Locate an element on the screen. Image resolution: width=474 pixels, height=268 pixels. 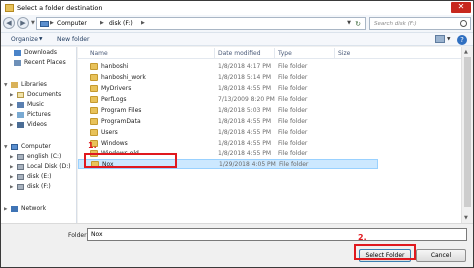
file-row: ProgramData 1/8/2018 4:55 PM File folder is located at coordinates (228, 122).